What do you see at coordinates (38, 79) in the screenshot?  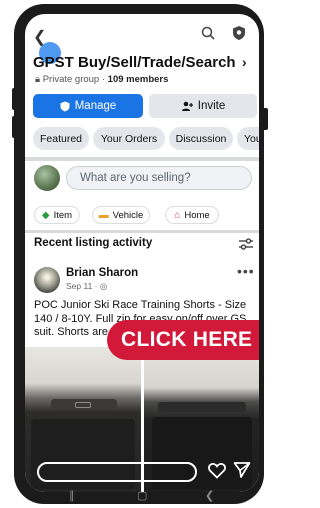 I see `lock-icon: 🔒︎` at bounding box center [38, 79].